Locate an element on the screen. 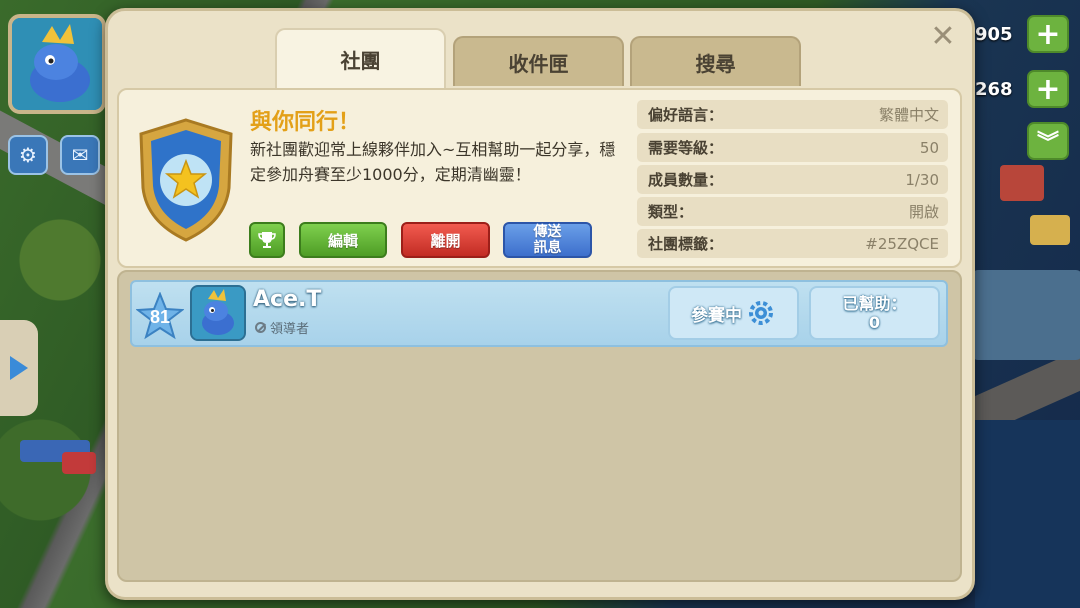 This screenshot has width=1080, height=608. leave-button: 離開 is located at coordinates (445, 240).